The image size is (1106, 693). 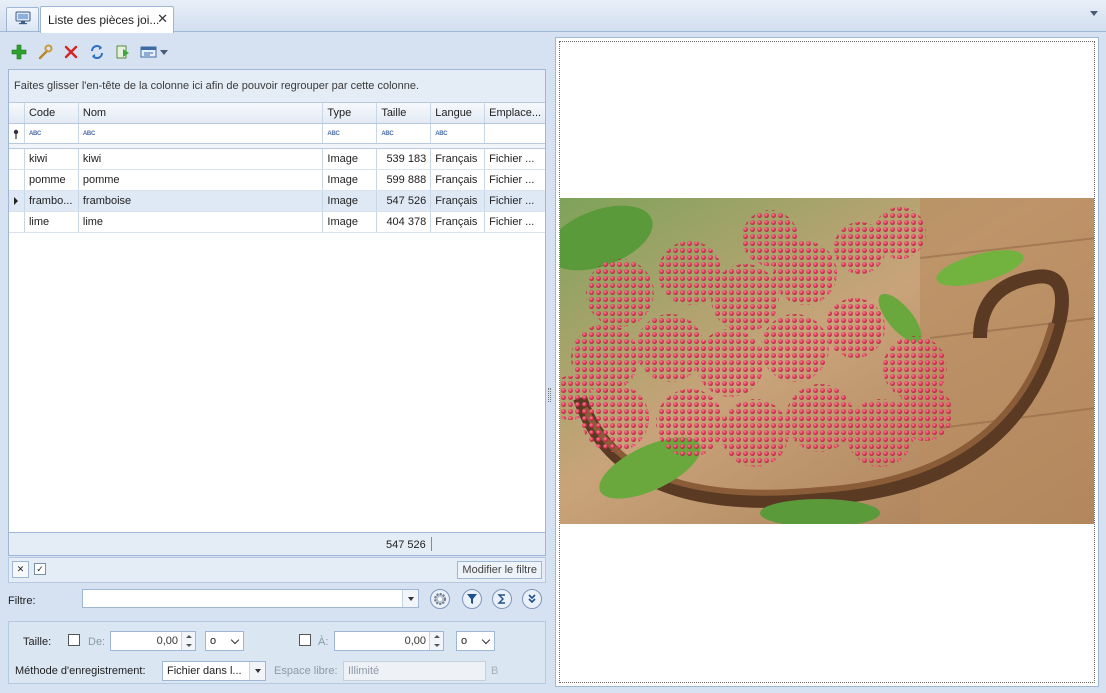 I want to click on column-header-type: Type, so click(x=350, y=113).